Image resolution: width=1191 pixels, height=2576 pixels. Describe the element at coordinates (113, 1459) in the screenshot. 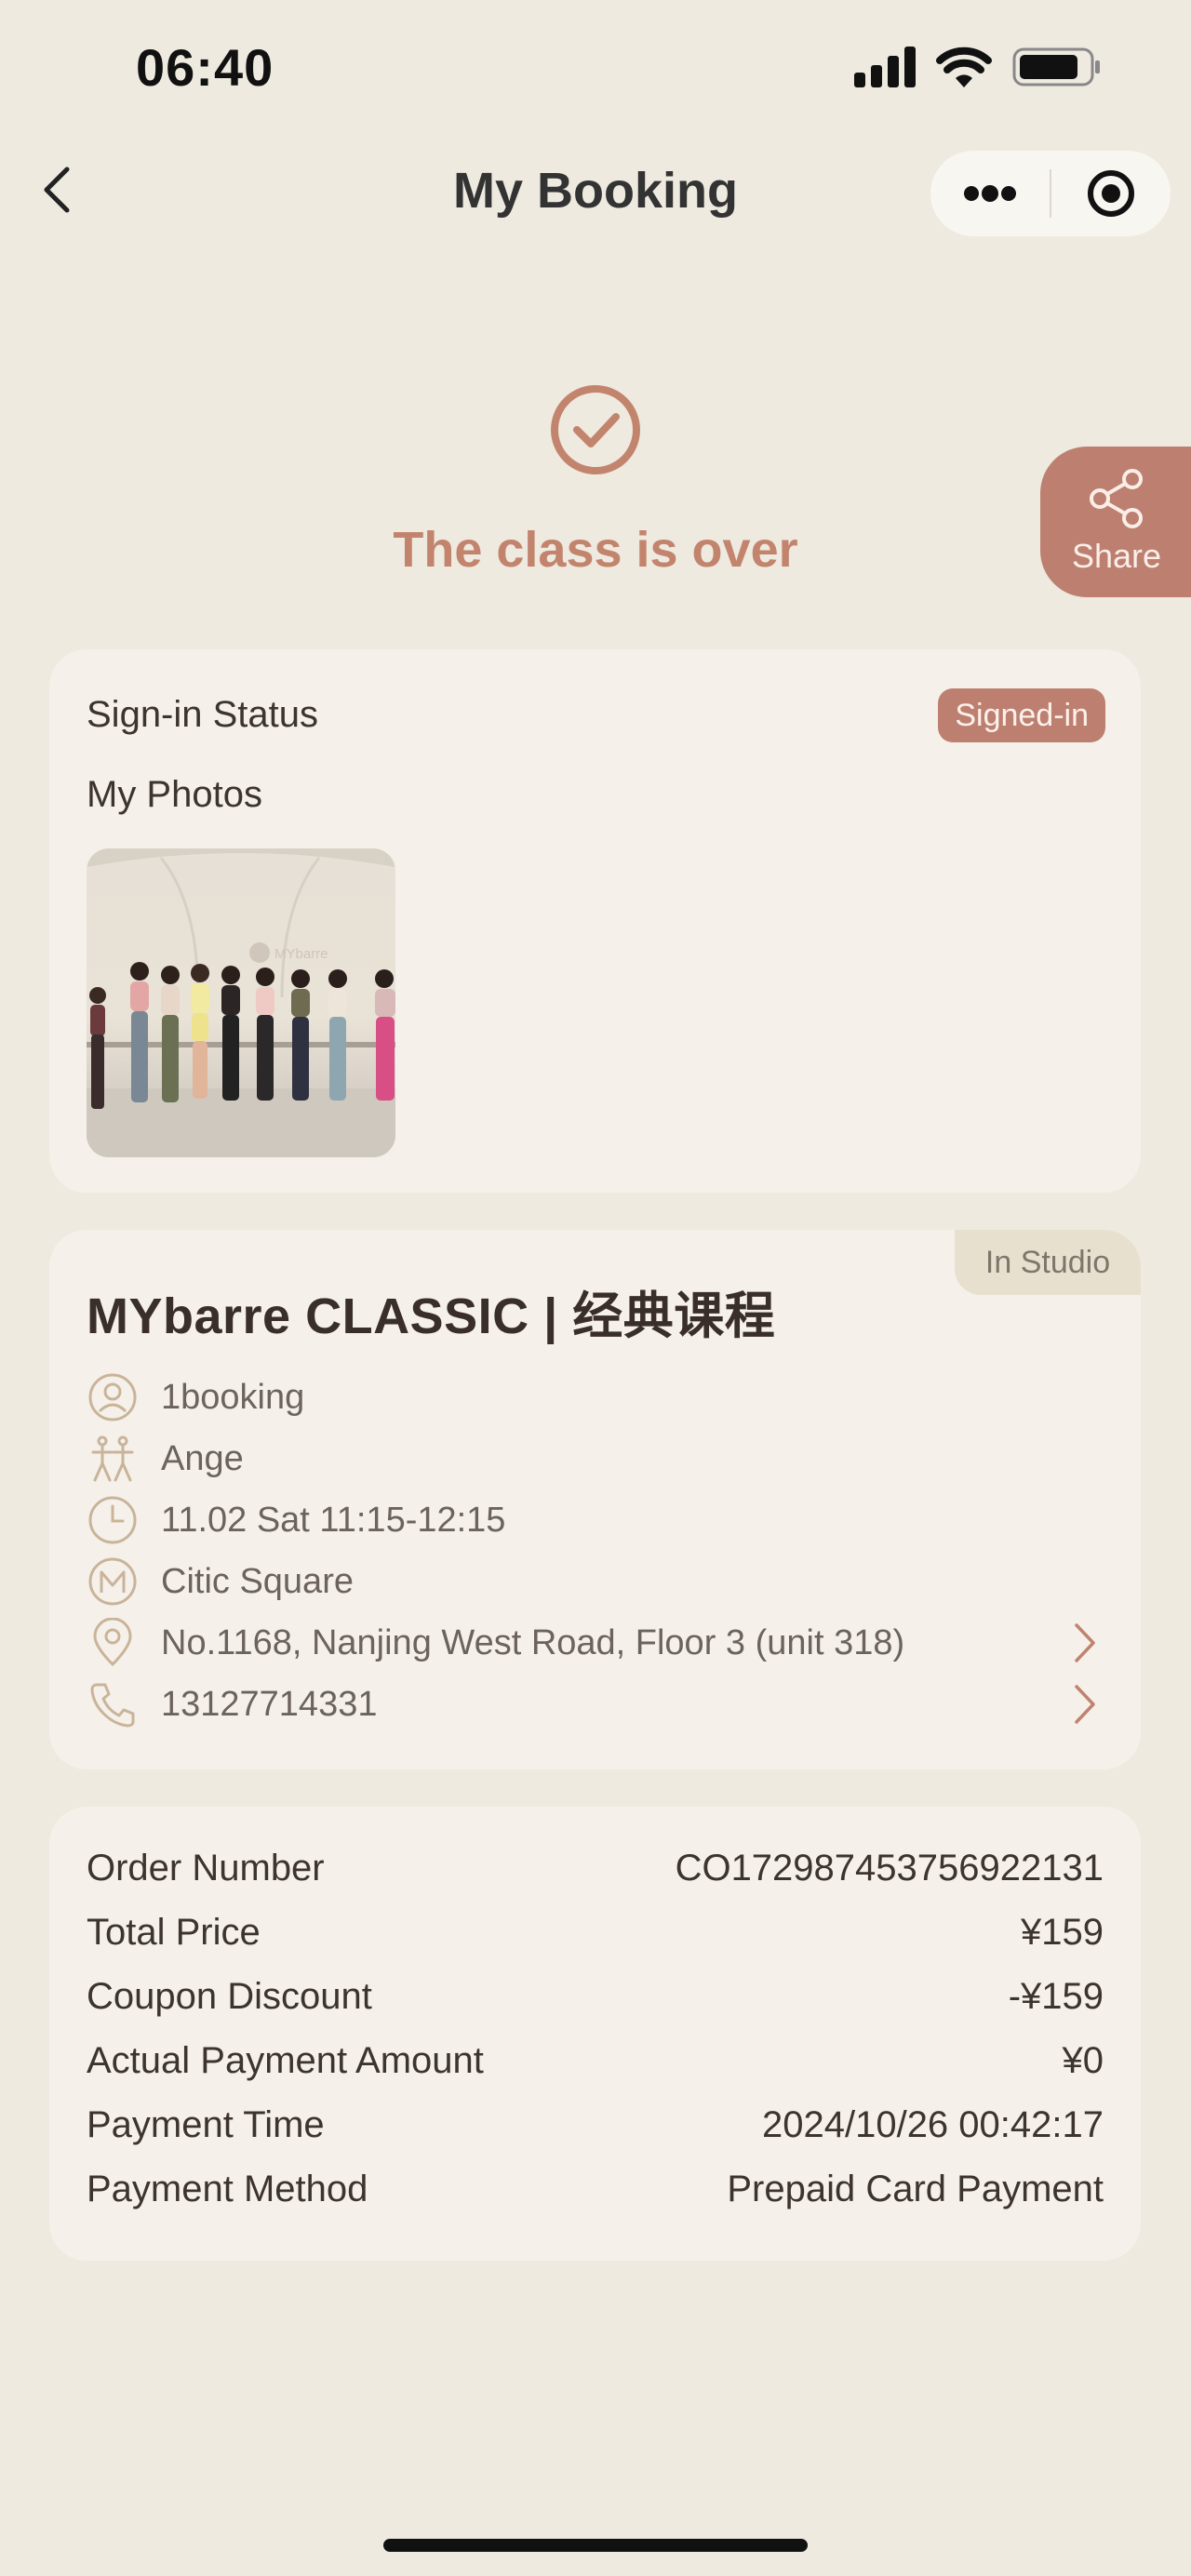

I see `dancer-icon` at that location.